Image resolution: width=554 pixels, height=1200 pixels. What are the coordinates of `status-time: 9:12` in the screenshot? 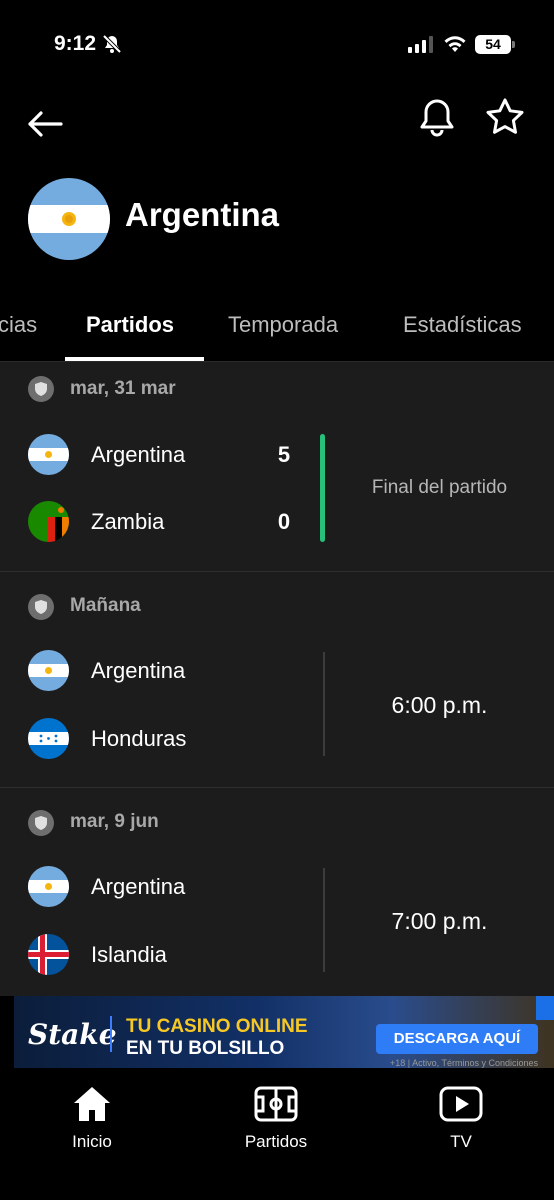 It's located at (75, 43).